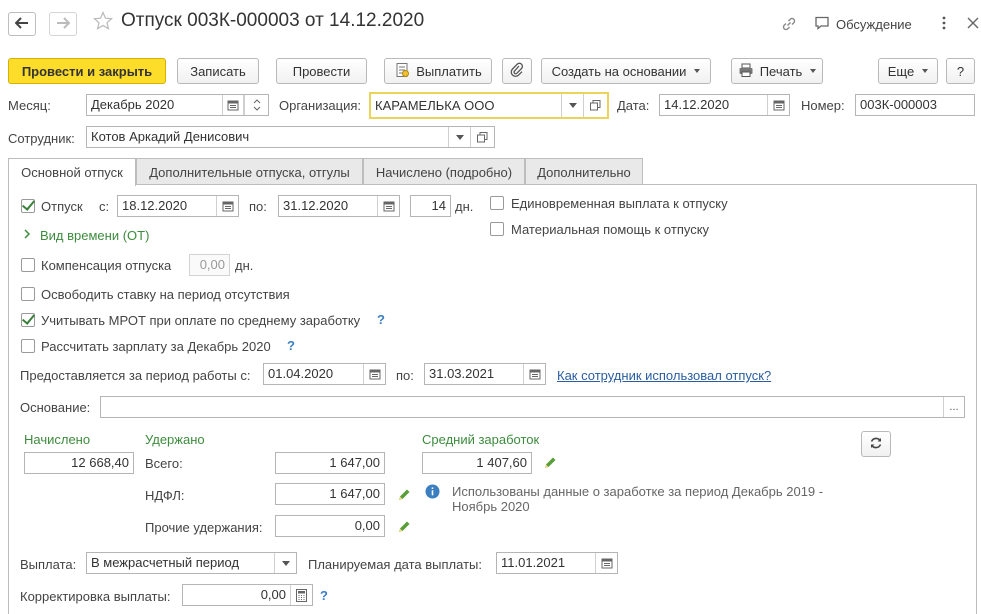 Image resolution: width=981 pixels, height=614 pixels. I want to click on average-earnings-field: 1 407,60, so click(477, 463).